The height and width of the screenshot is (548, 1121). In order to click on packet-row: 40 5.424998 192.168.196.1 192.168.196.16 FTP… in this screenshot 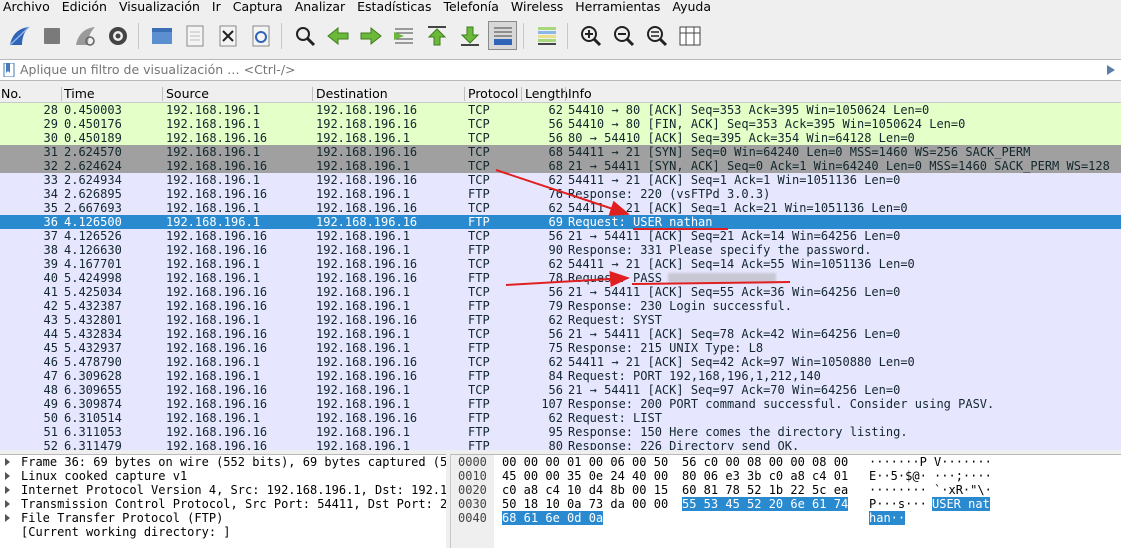, I will do `click(560, 278)`.